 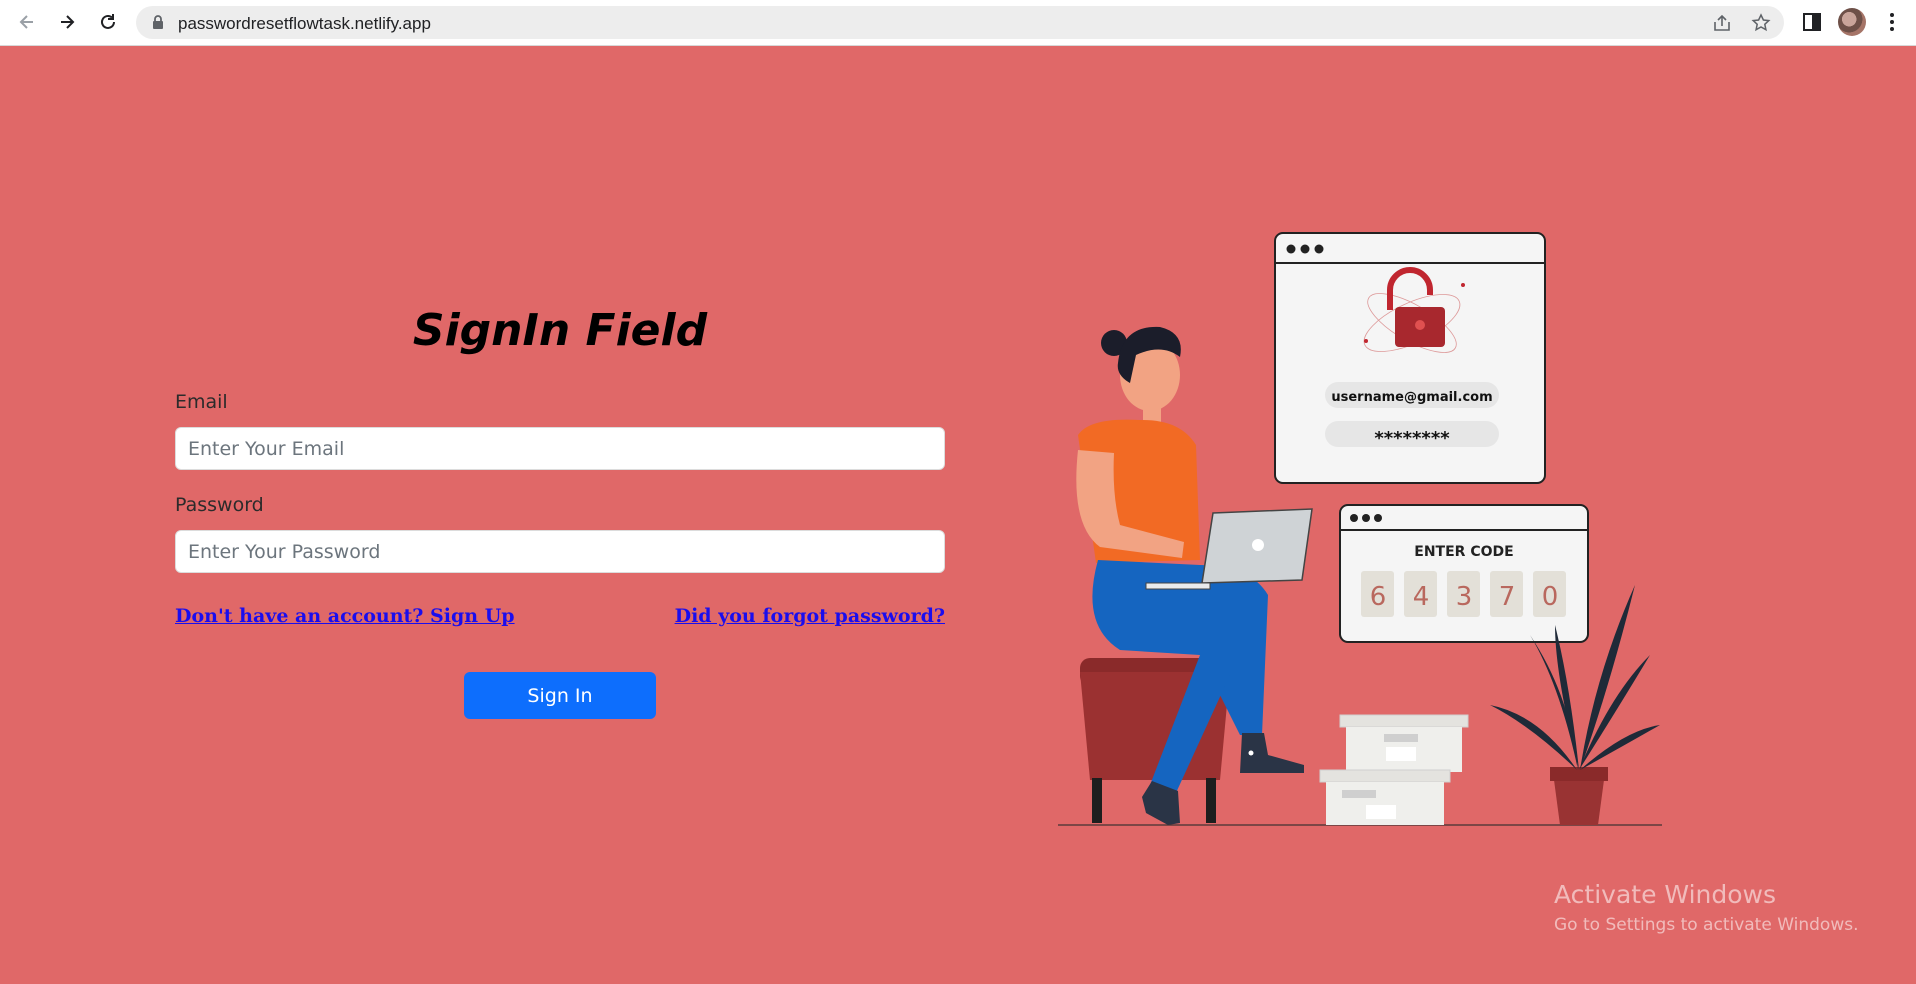 What do you see at coordinates (1550, 597) in the screenshot?
I see `code-digit: 0` at bounding box center [1550, 597].